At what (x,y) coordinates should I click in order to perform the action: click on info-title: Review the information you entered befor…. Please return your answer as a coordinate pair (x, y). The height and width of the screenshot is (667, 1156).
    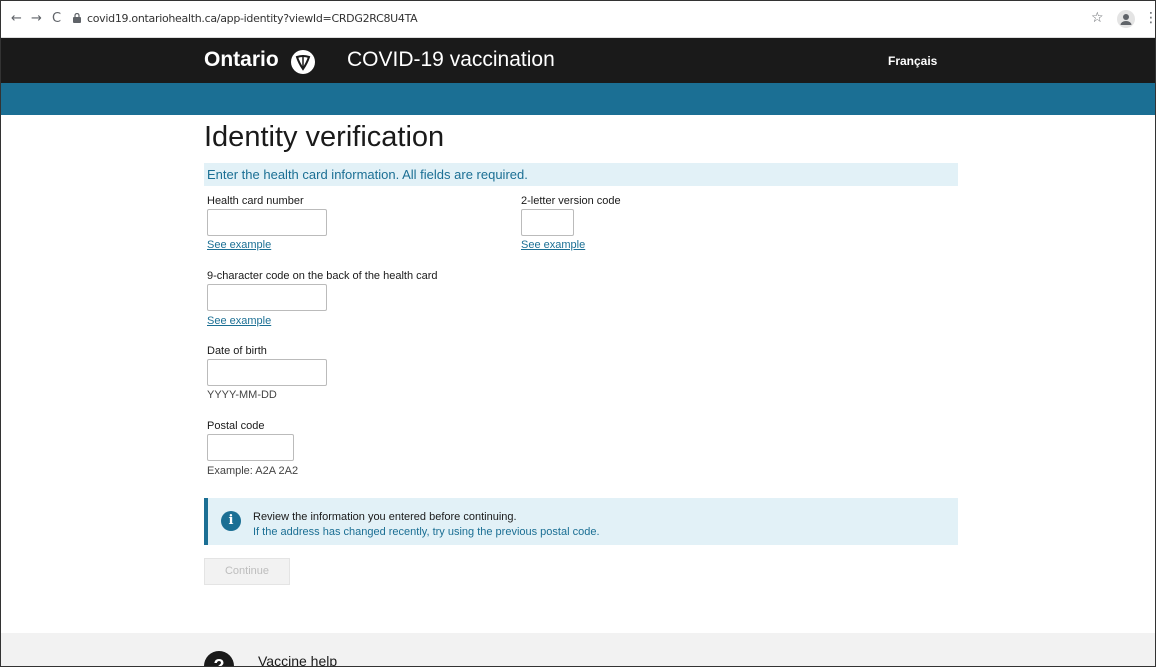
    Looking at the image, I should click on (385, 517).